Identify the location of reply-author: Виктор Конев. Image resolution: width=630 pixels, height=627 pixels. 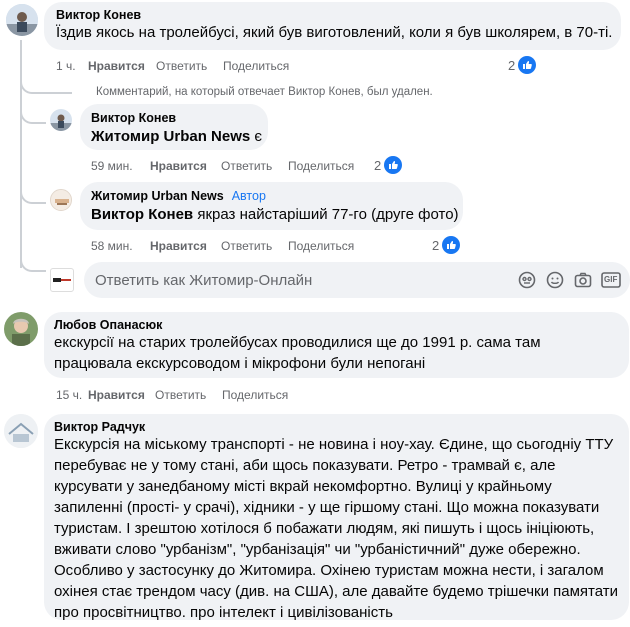
(174, 118).